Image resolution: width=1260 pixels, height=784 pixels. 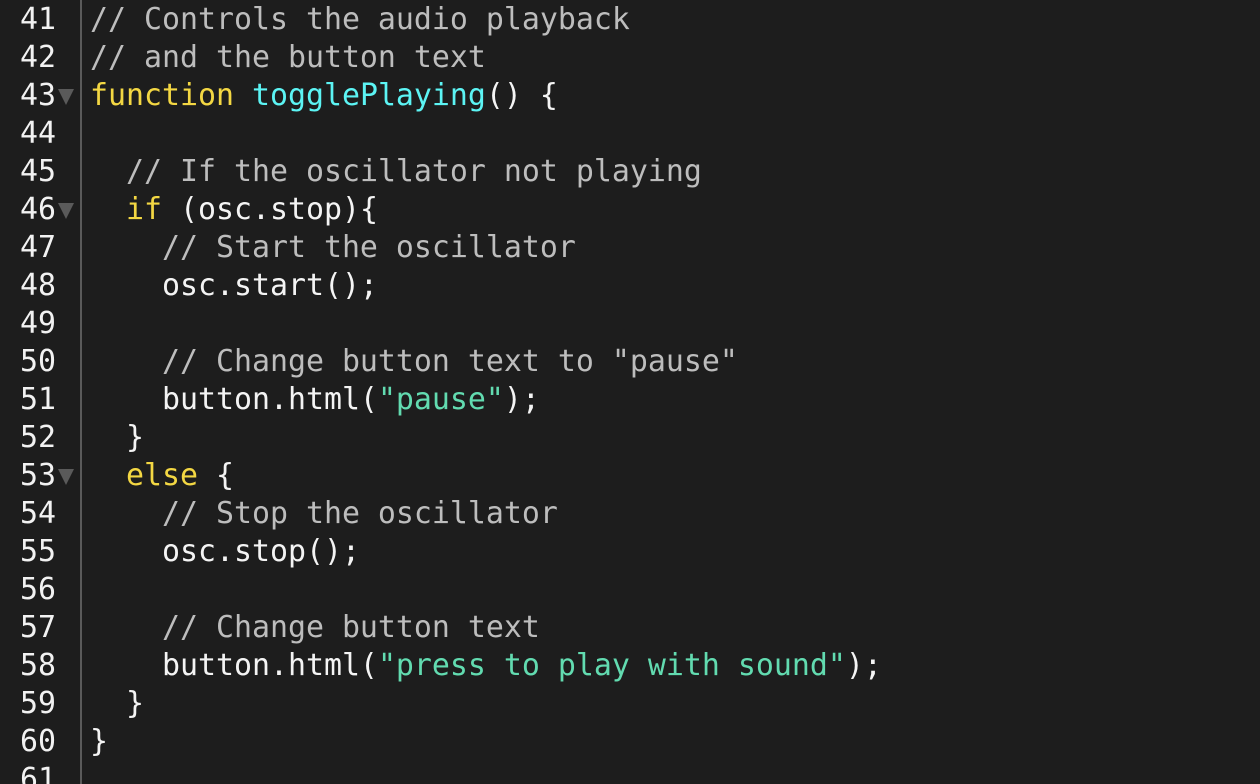 What do you see at coordinates (611, 665) in the screenshot?
I see `token-string: "press to play with sound"` at bounding box center [611, 665].